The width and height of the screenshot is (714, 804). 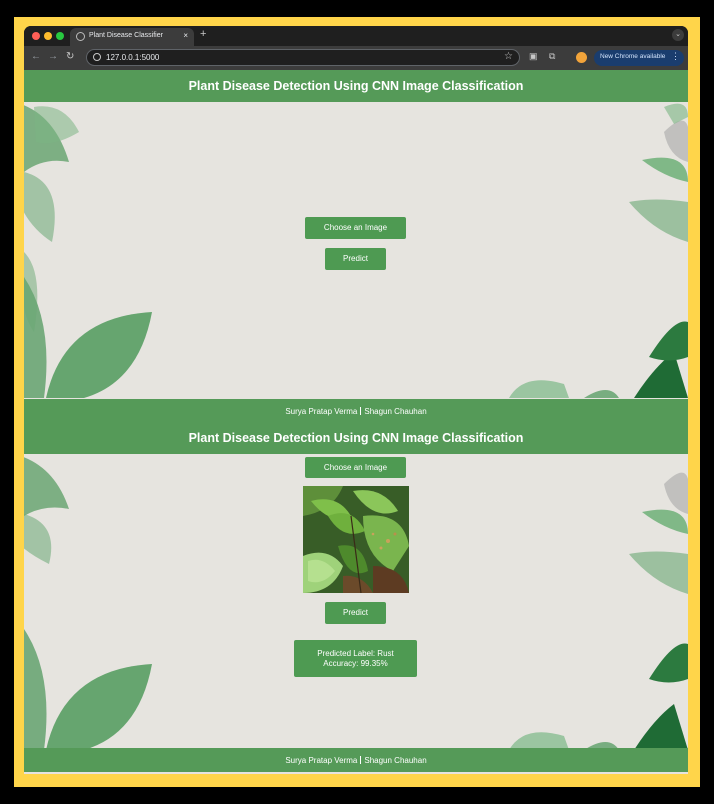 I want to click on tab-search-button: ⌄, so click(x=678, y=35).